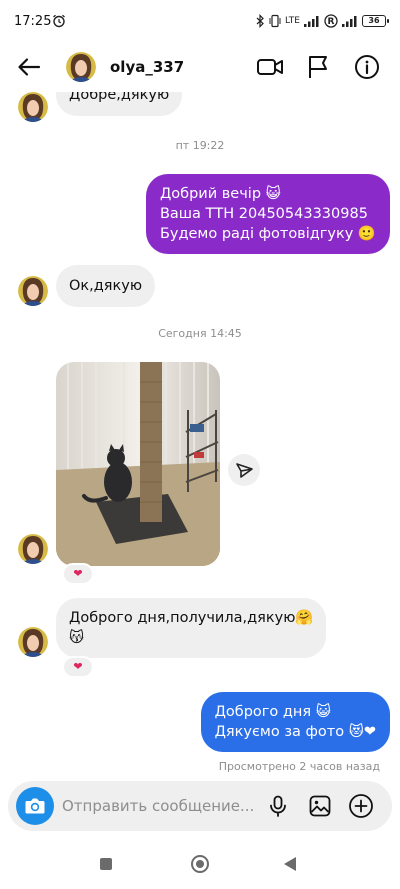 The image size is (400, 889). Describe the element at coordinates (292, 21) in the screenshot. I see `network-type: LTE` at that location.